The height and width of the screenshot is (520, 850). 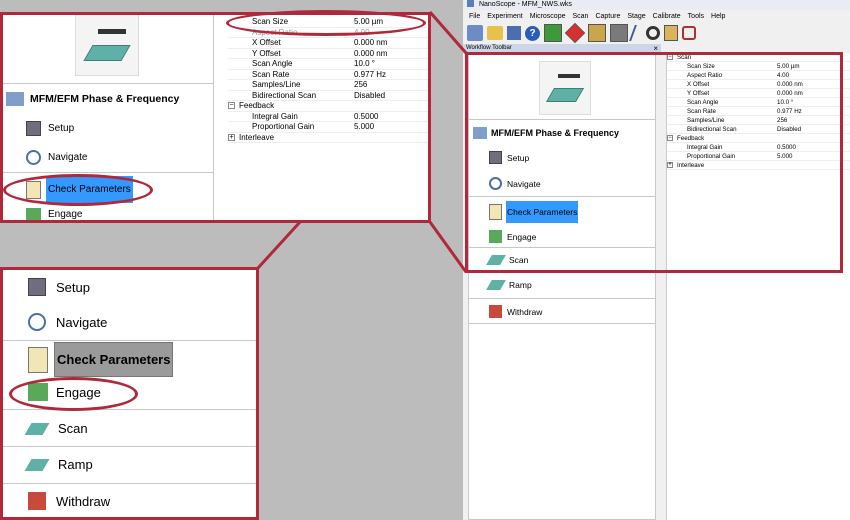 I want to click on zoom-y-offset-value: 0.000 nm, so click(x=390, y=54).